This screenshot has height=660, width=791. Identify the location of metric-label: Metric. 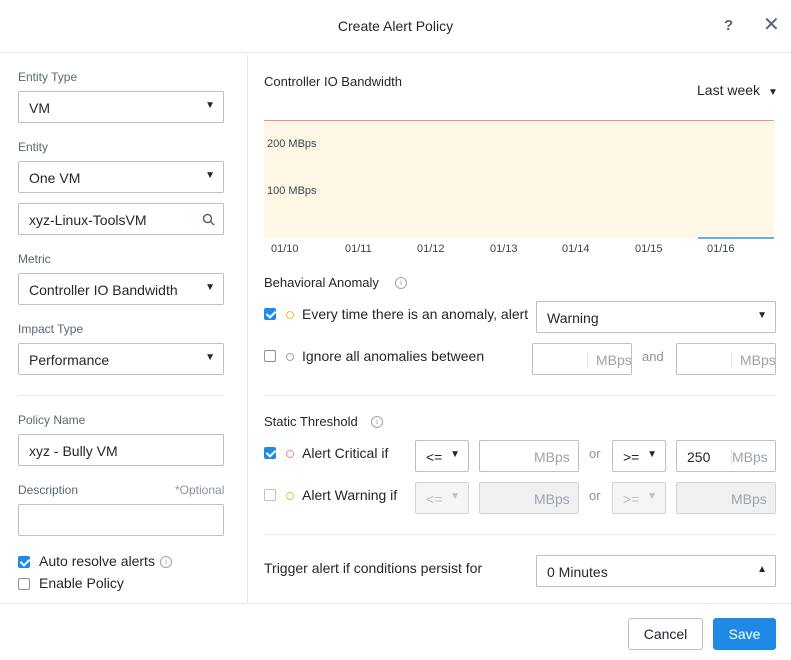
(34, 259).